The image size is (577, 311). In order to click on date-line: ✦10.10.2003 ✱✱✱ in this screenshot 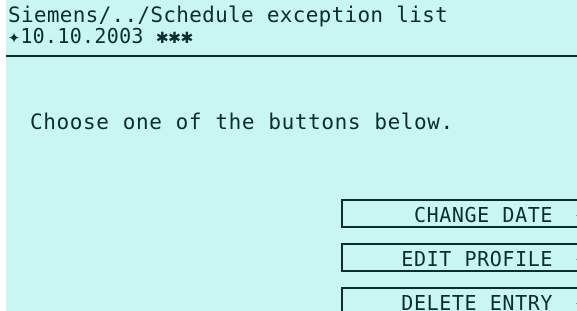, I will do `click(101, 36)`.